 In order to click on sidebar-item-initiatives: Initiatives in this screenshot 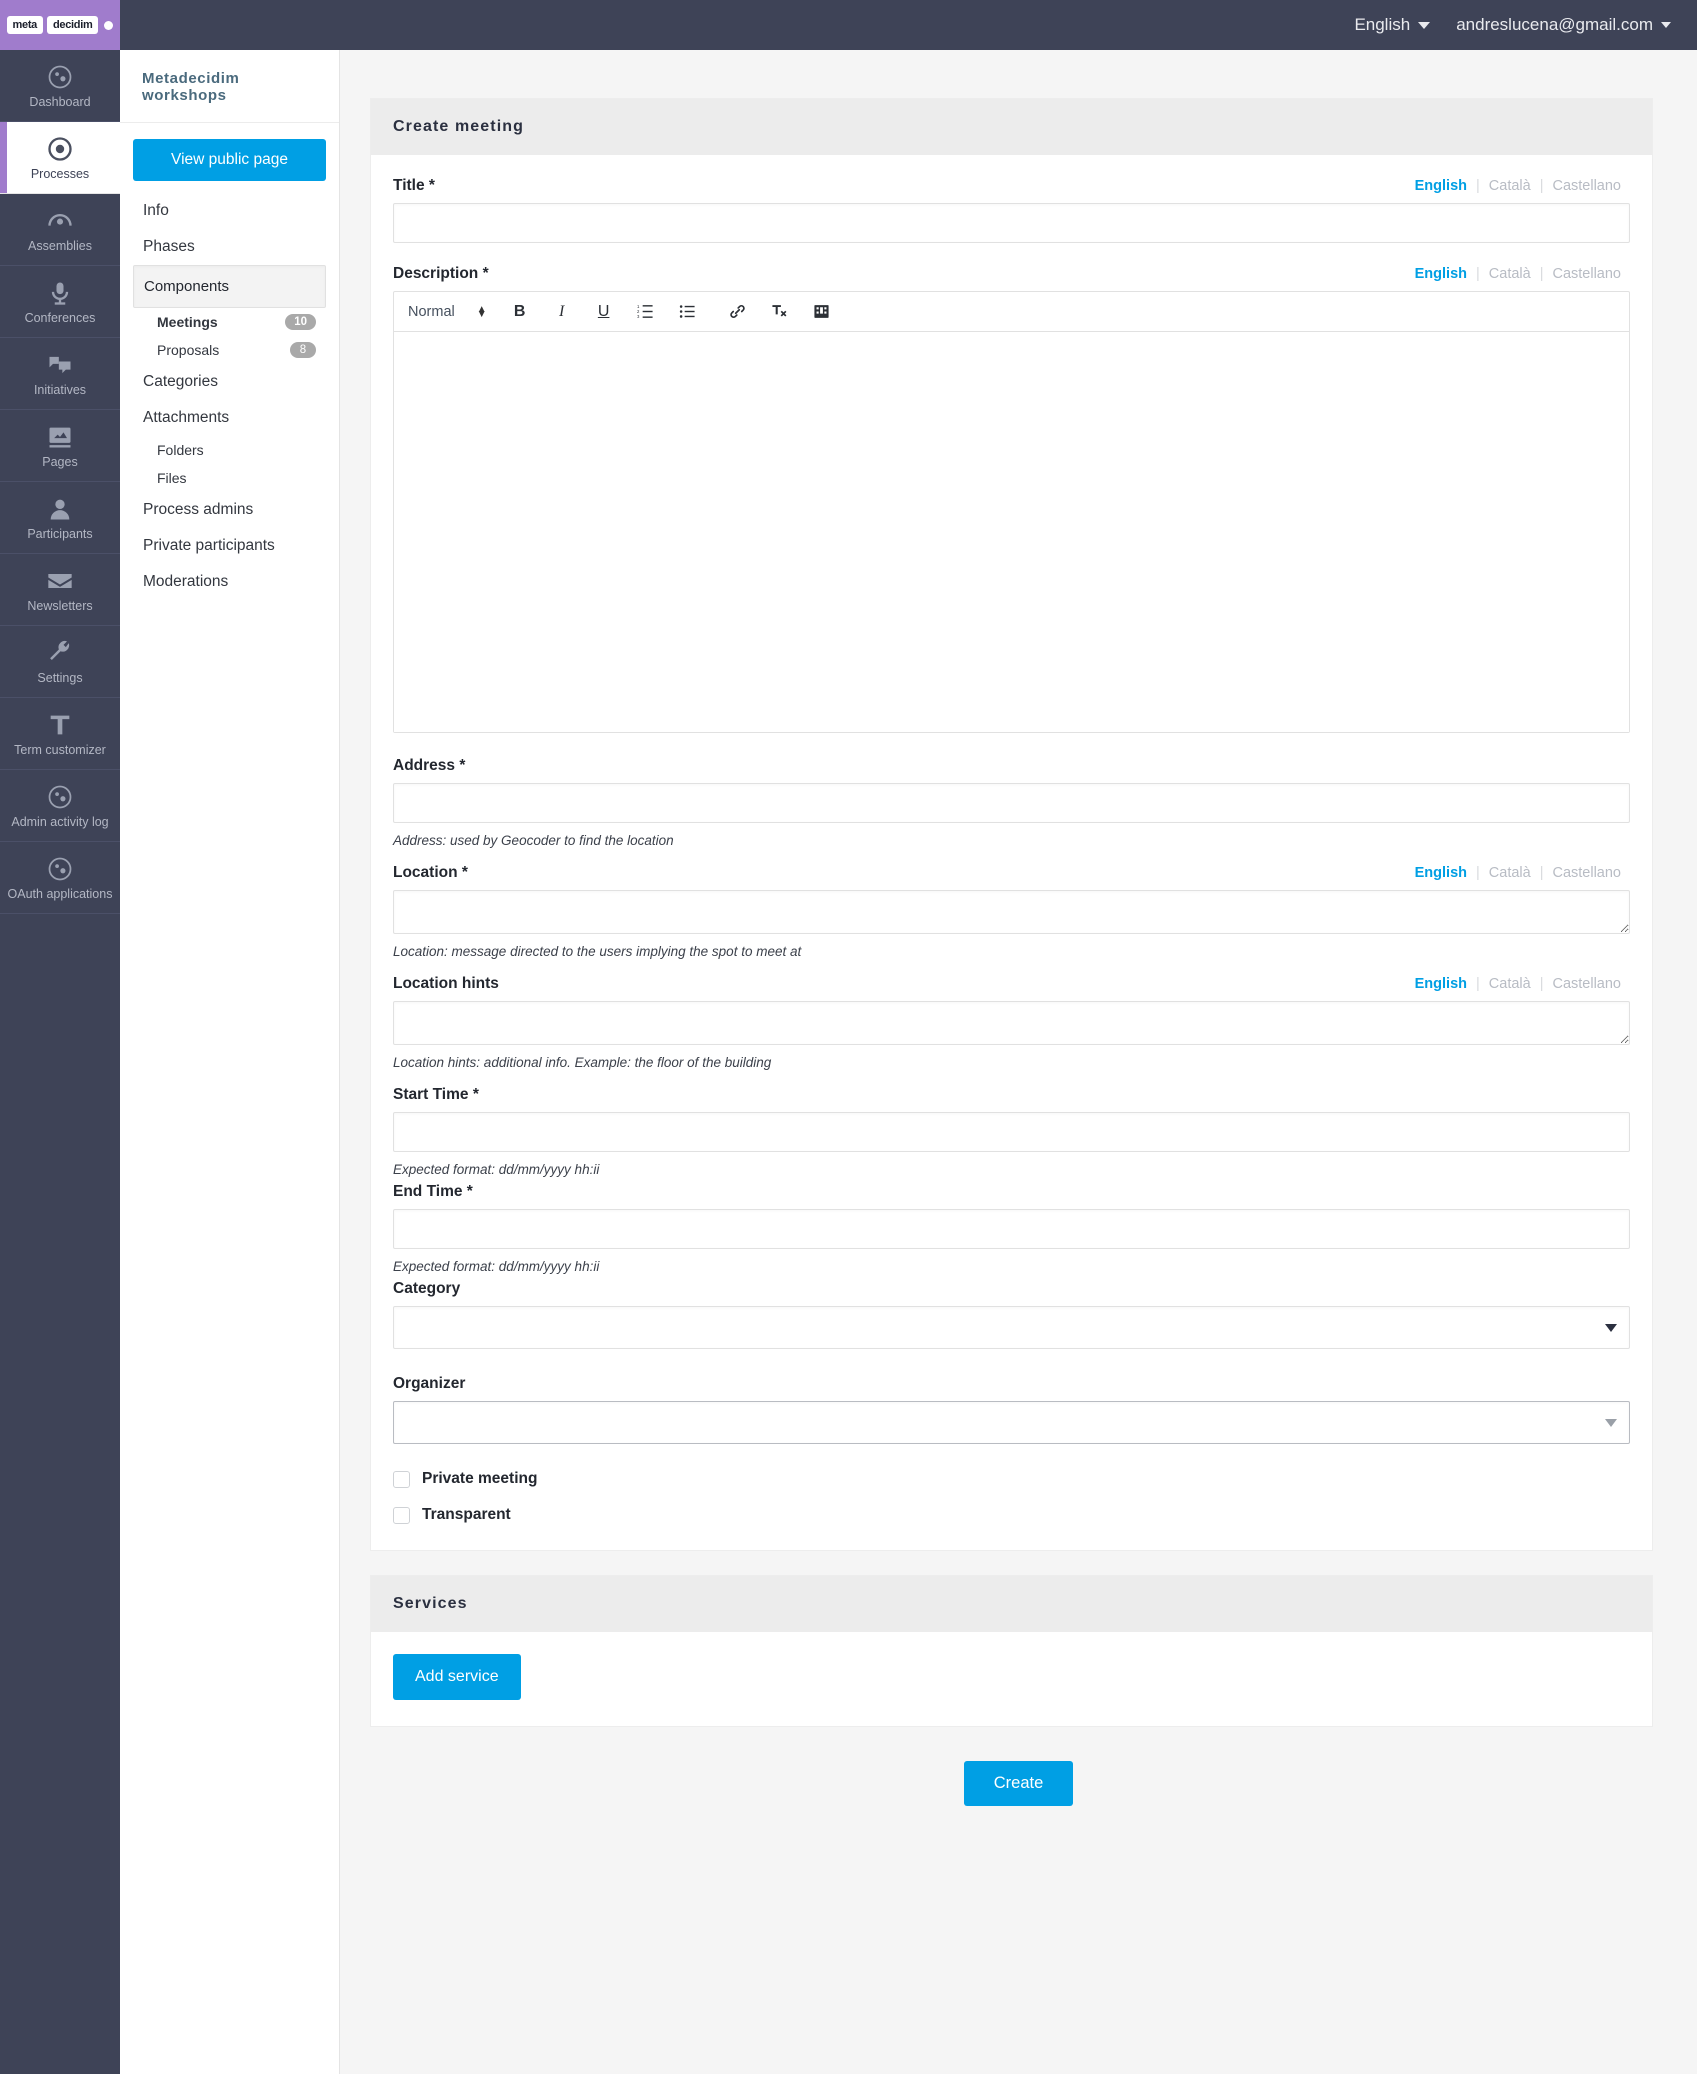, I will do `click(60, 374)`.